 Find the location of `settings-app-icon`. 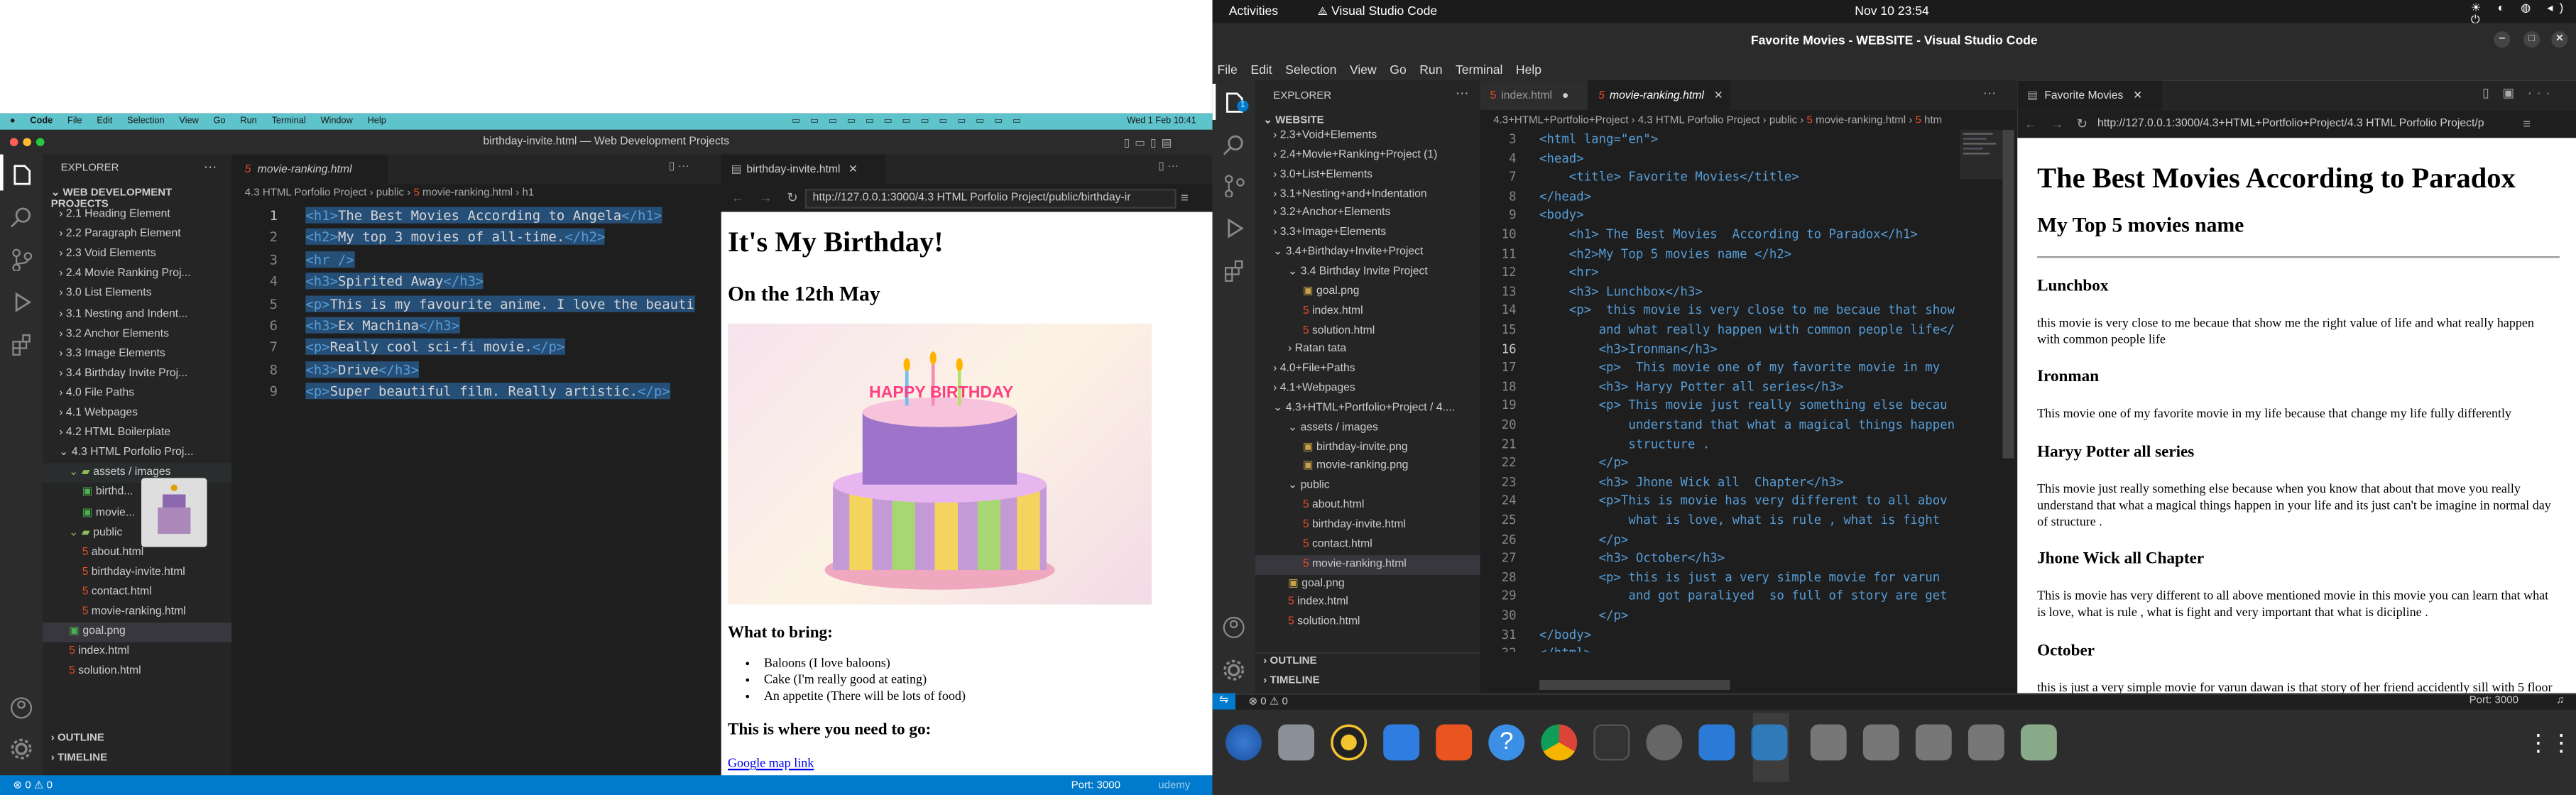

settings-app-icon is located at coordinates (1664, 742).